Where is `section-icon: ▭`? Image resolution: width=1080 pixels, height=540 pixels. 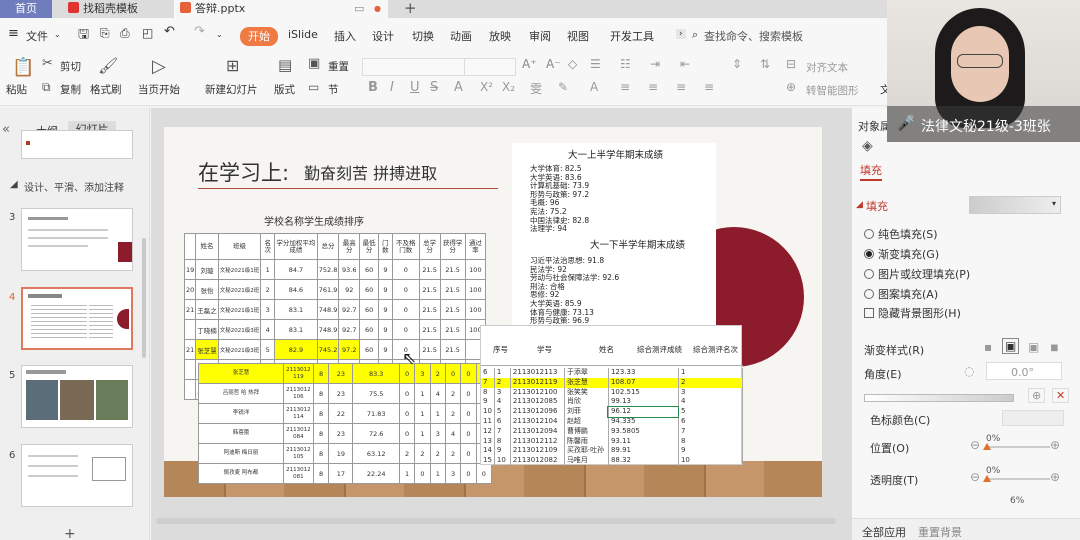
section-icon: ▭ is located at coordinates (313, 87).